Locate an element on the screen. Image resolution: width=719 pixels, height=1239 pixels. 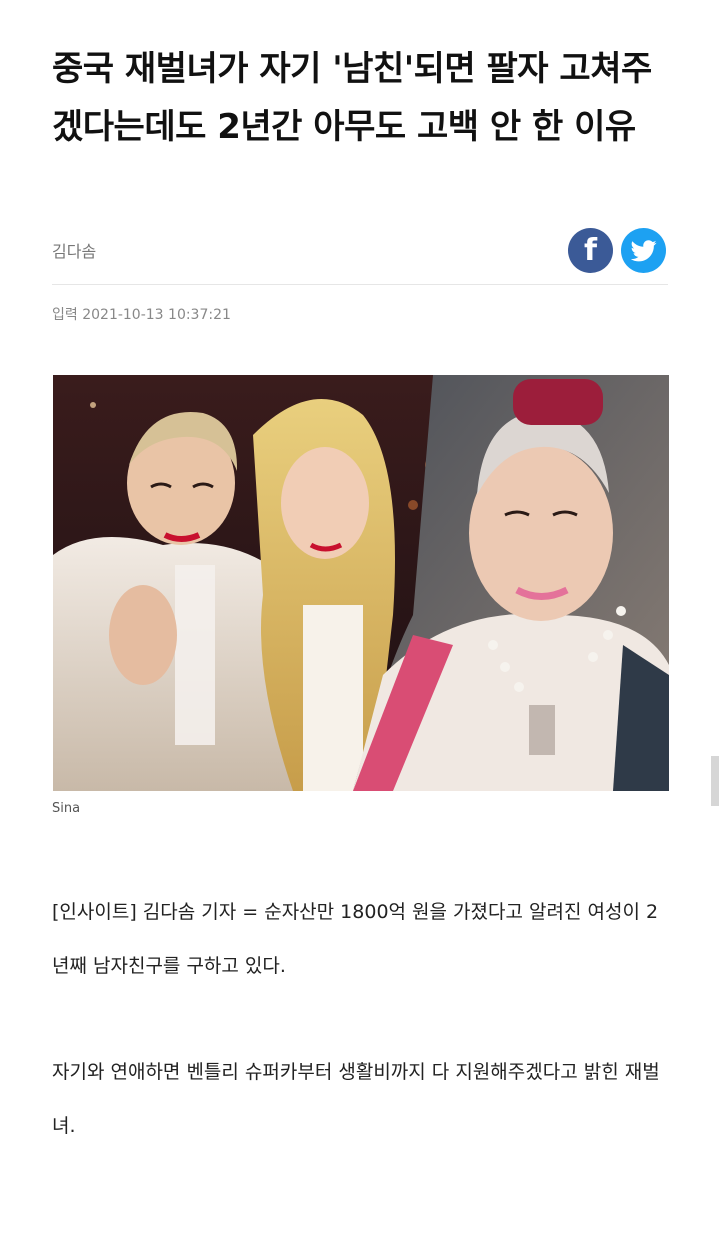
twitter-share-button is located at coordinates (643, 250).